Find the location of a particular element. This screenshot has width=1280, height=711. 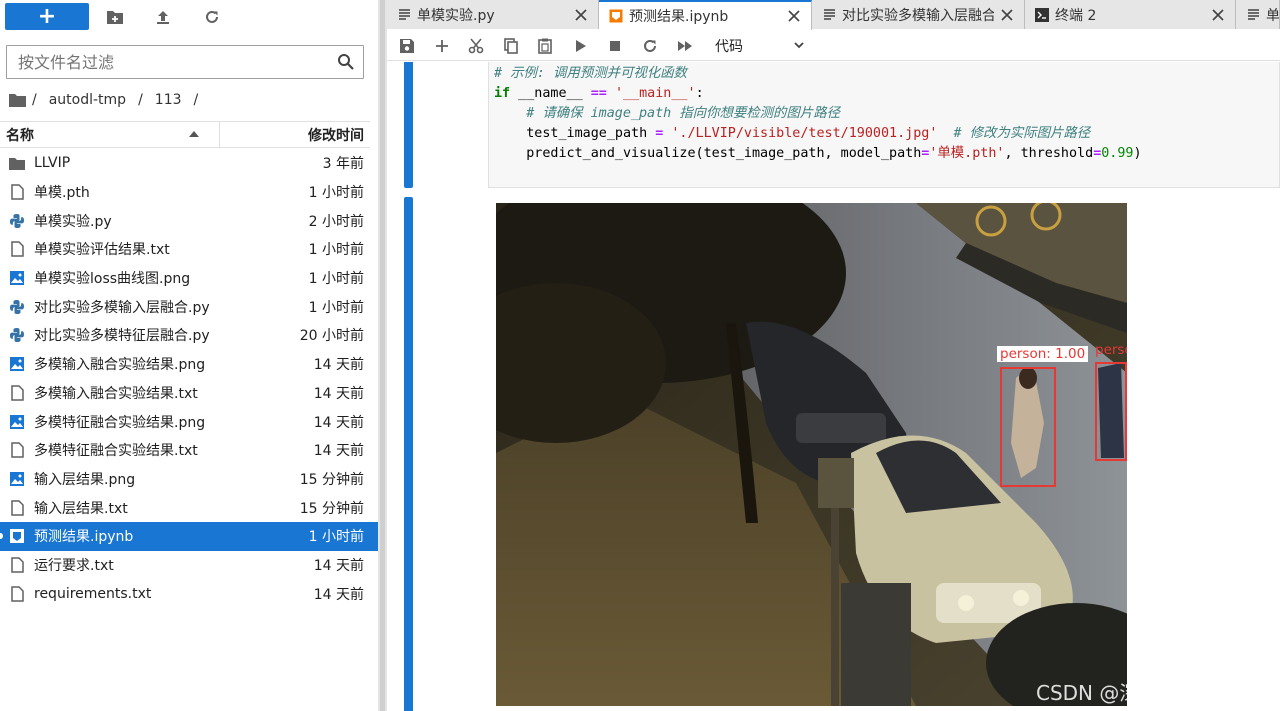

tab-0: 单模实验.py is located at coordinates (493, 14).